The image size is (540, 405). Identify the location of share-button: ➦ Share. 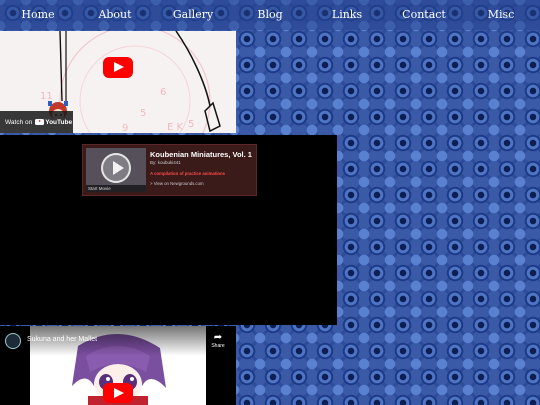
(218, 340).